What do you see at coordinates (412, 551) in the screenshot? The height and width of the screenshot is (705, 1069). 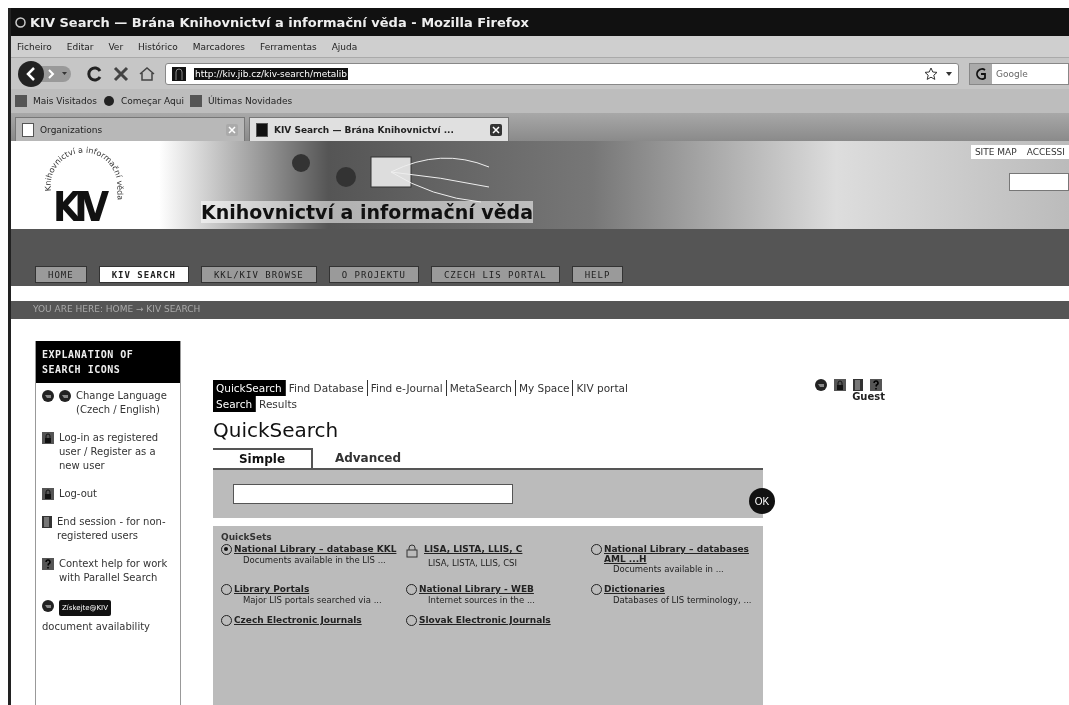 I see `padlock-icon` at bounding box center [412, 551].